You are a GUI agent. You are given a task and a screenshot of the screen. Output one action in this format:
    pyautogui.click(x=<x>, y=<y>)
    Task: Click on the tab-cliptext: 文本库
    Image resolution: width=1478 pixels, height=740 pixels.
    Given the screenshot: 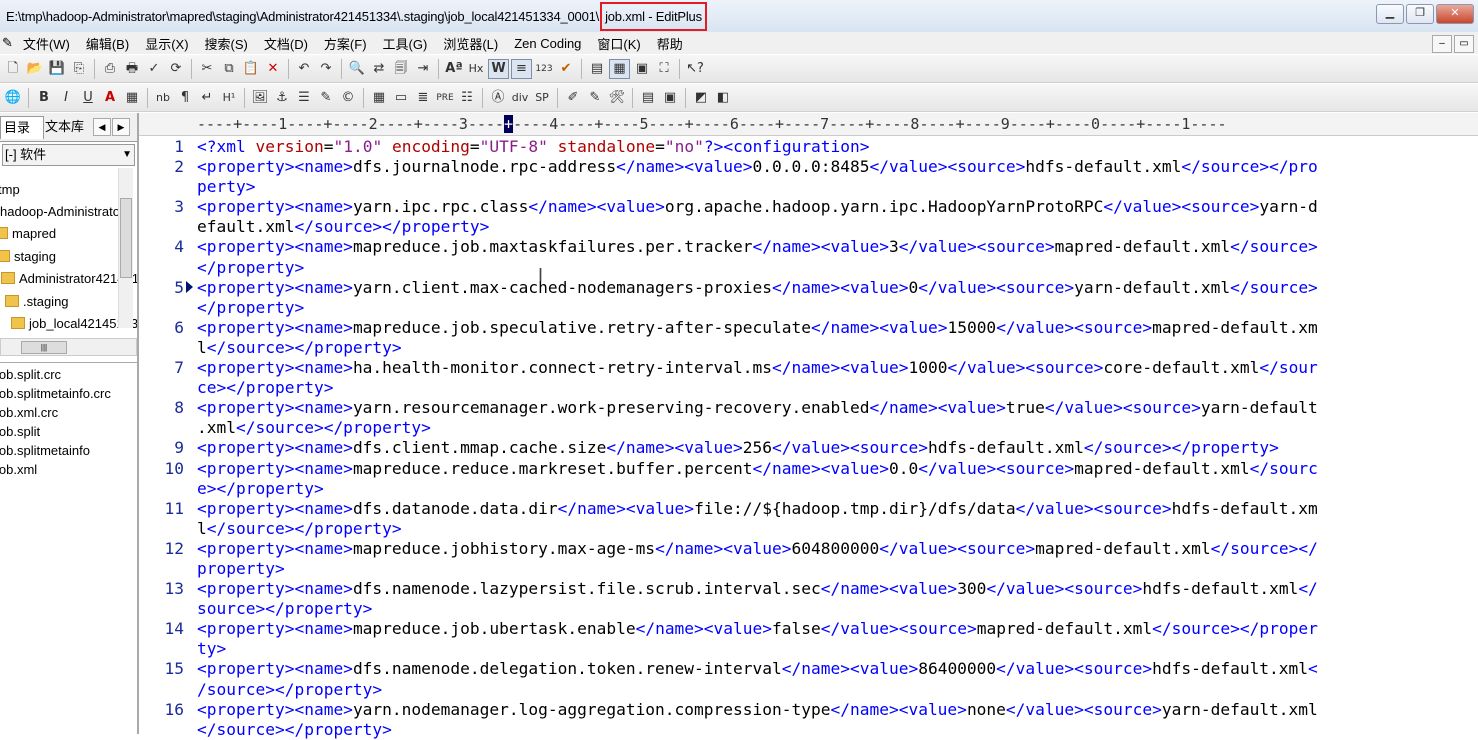 What is the action you would take?
    pyautogui.click(x=69, y=127)
    